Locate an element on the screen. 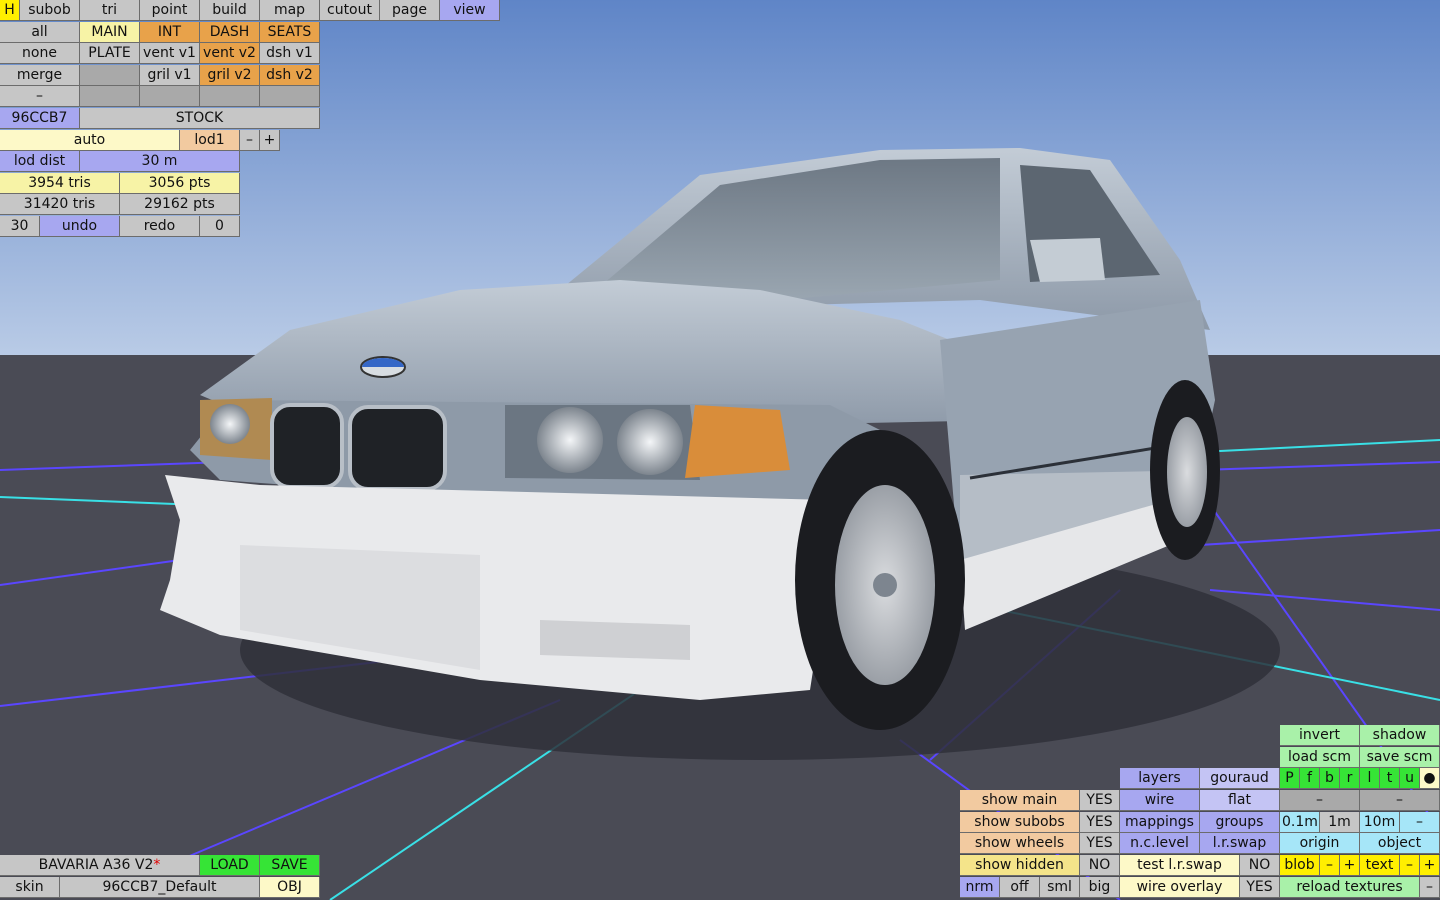 Image resolution: width=1440 pixels, height=900 pixels. normals-small-button: sml is located at coordinates (1060, 887).